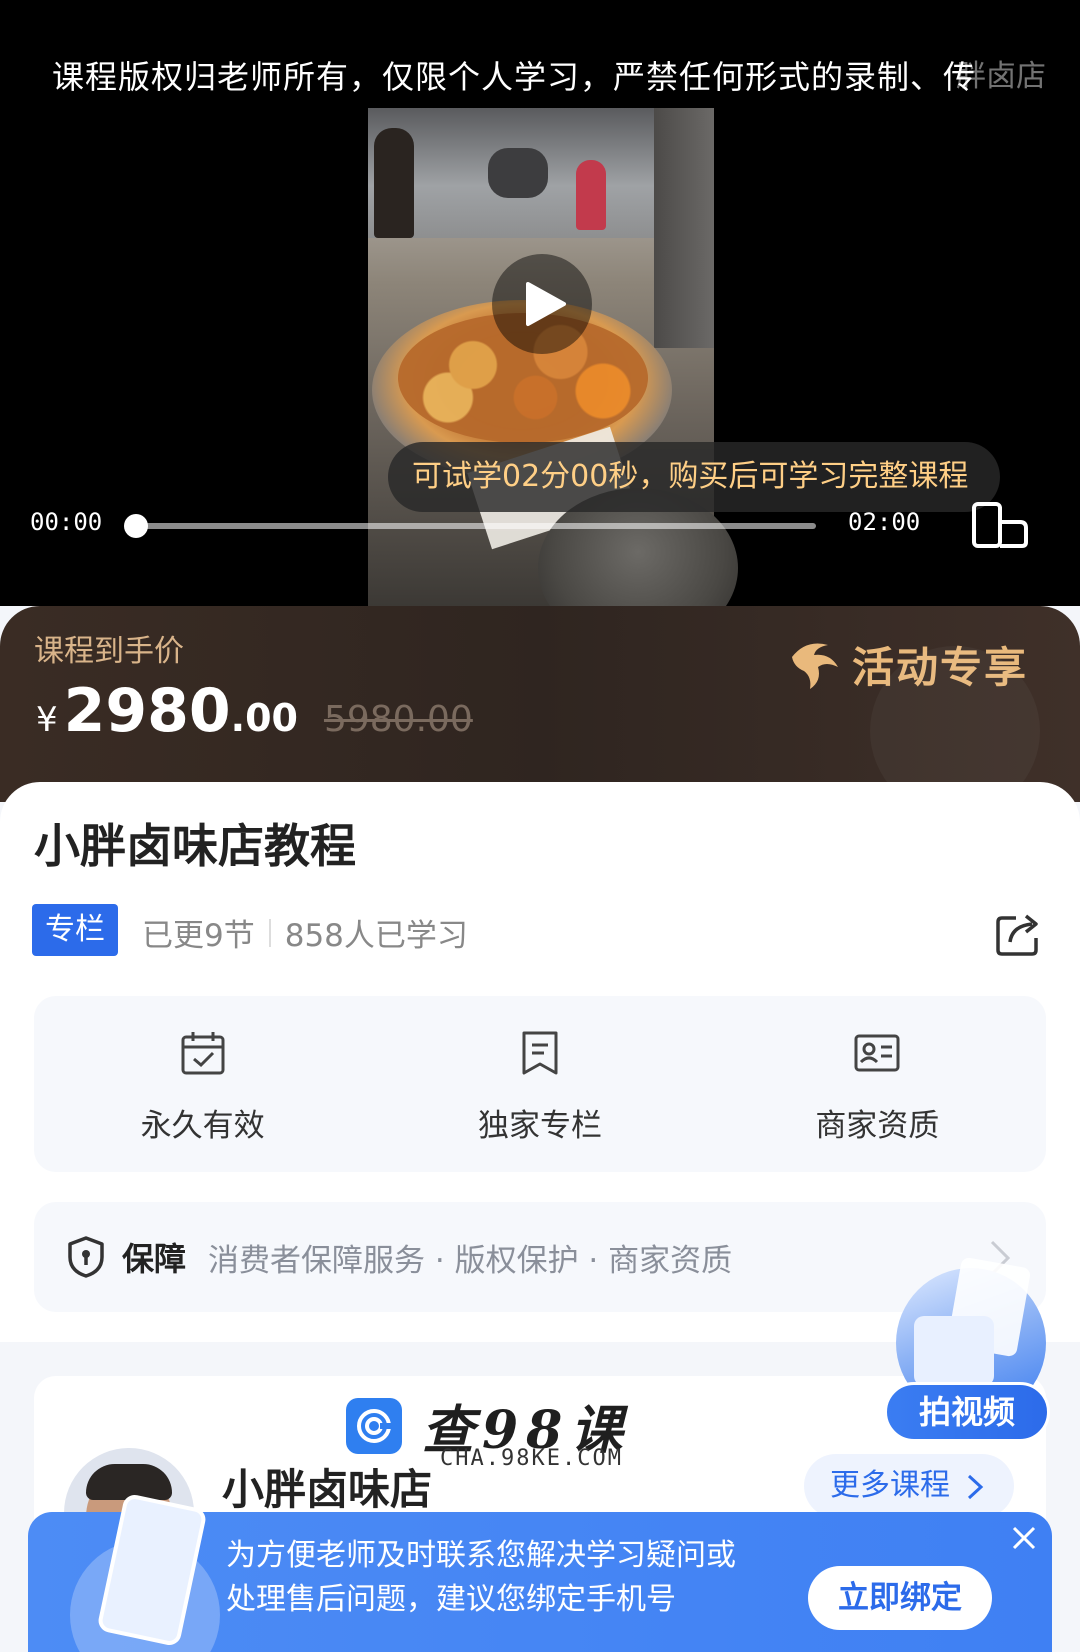 The width and height of the screenshot is (1080, 1652). What do you see at coordinates (975, 1486) in the screenshot?
I see `chevron-right-icon` at bounding box center [975, 1486].